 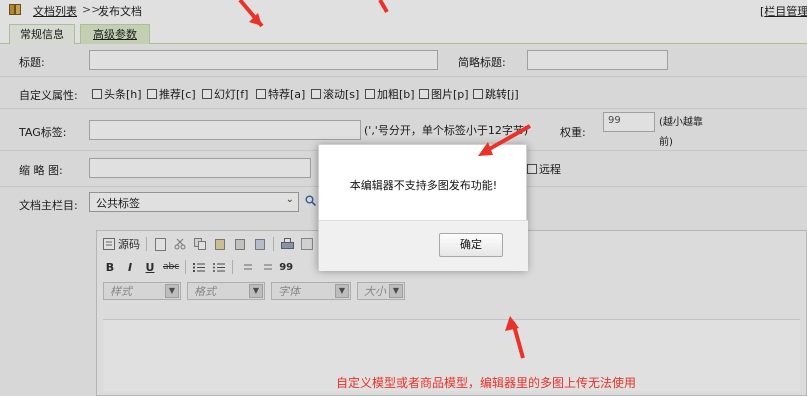 I want to click on annotation-text: 自定义模型或者商品模型，编辑器里的多图上传无法使用, so click(x=486, y=383).